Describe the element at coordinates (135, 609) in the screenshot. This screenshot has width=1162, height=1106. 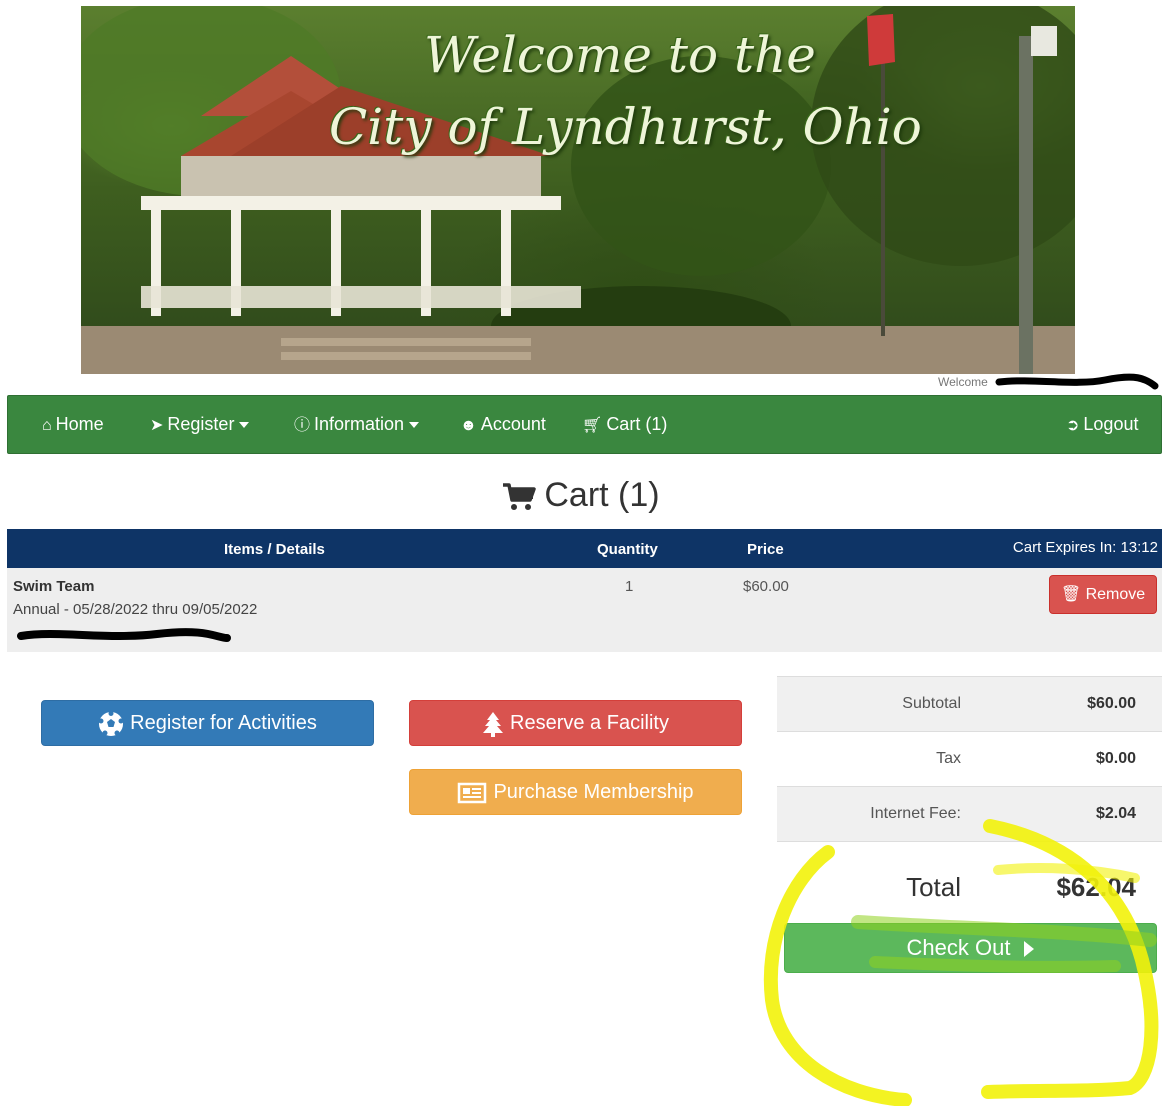
I see `item-detail: Annual - 05/28/2022 thru 09/05/2022` at that location.